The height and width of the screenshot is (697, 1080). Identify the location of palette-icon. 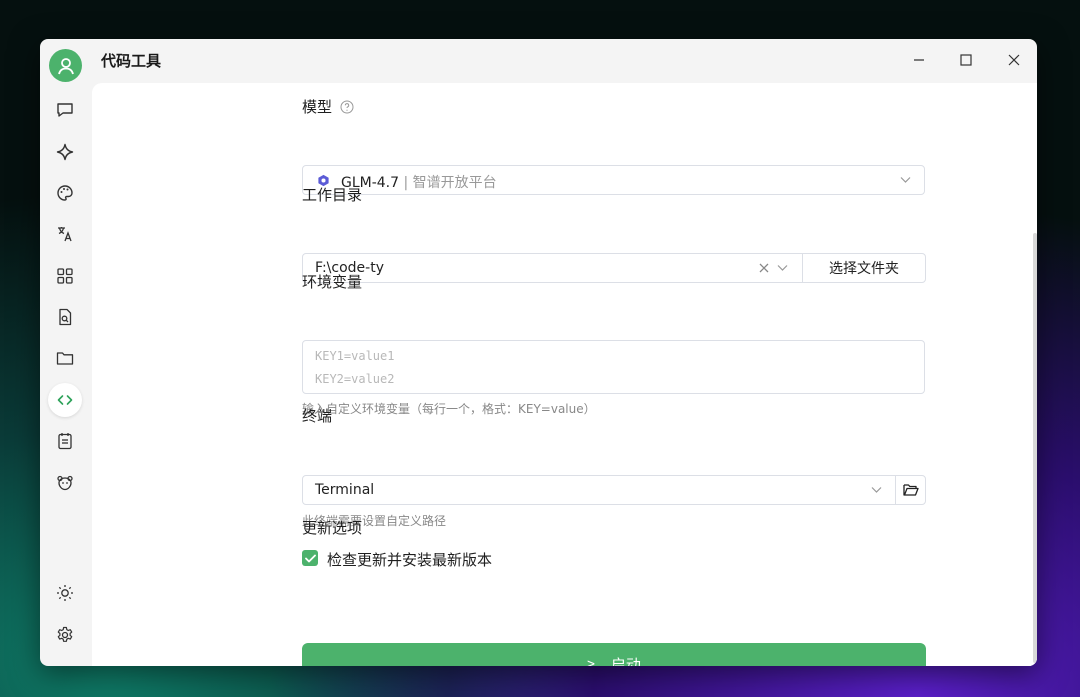
(65, 193).